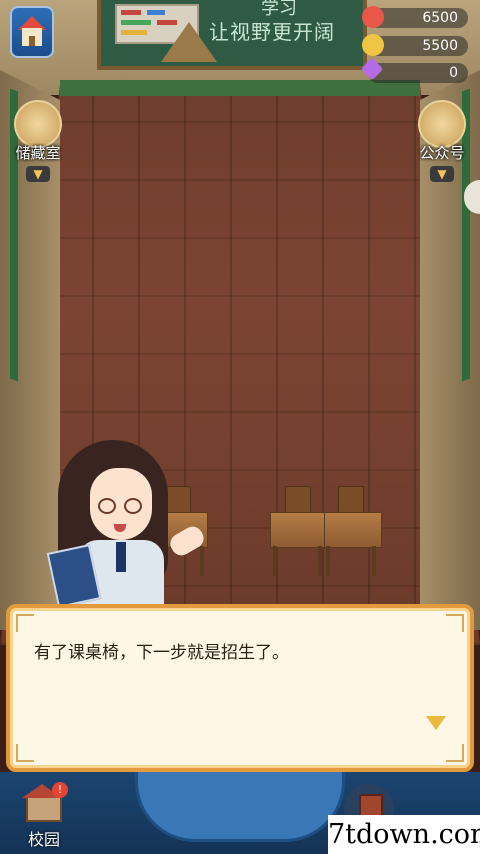 This screenshot has height=854, width=480. What do you see at coordinates (373, 45) in the screenshot?
I see `coin-icon` at bounding box center [373, 45].